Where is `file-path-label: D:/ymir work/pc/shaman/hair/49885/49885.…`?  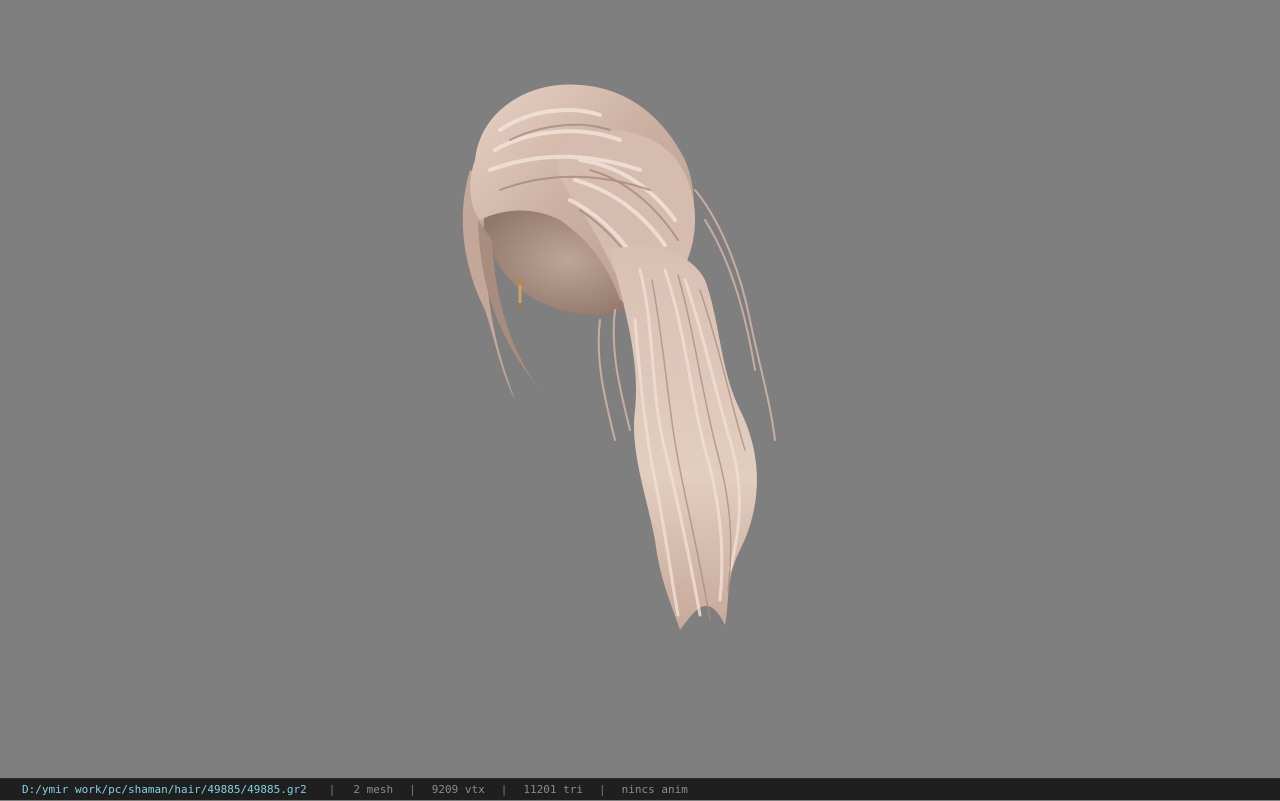 file-path-label: D:/ymir work/pc/shaman/hair/49885/49885.… is located at coordinates (164, 789).